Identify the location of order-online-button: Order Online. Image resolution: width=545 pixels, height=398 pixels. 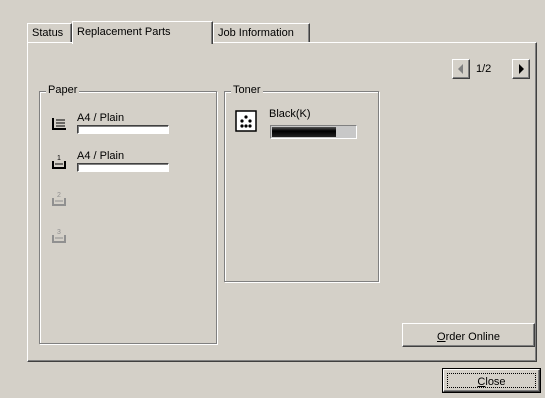
(468, 335).